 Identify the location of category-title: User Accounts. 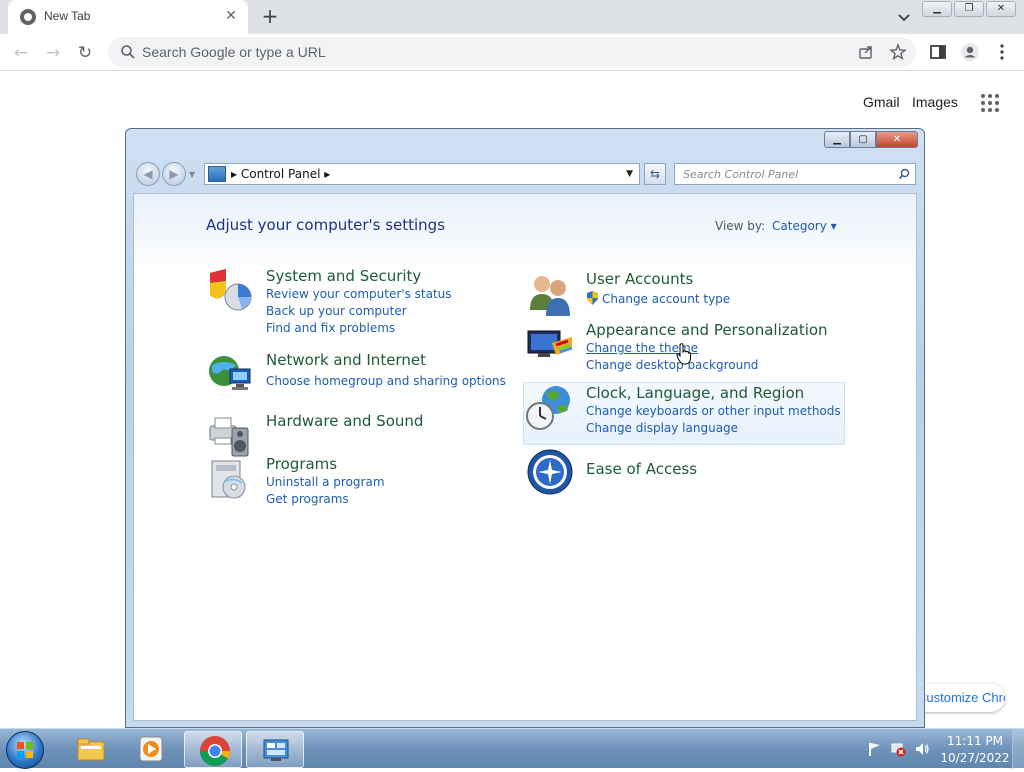
(639, 279).